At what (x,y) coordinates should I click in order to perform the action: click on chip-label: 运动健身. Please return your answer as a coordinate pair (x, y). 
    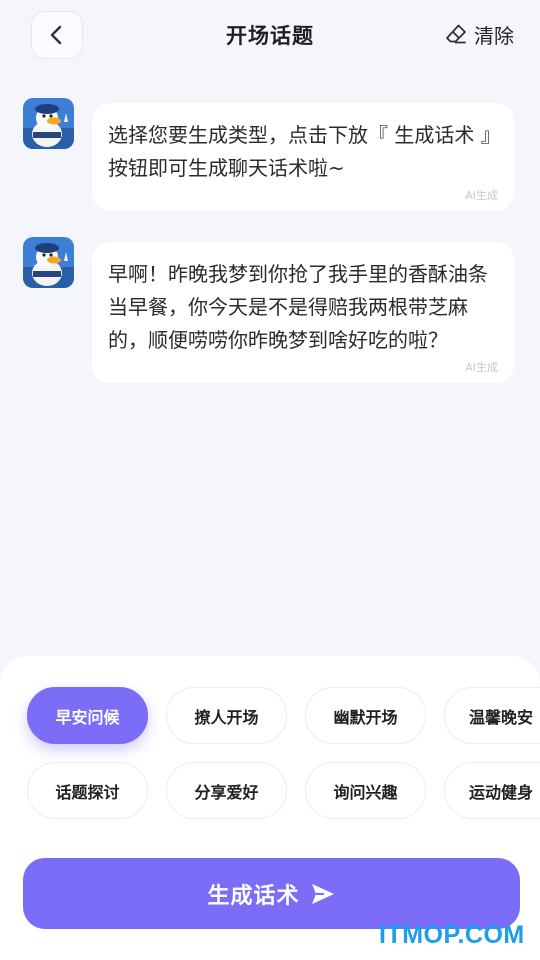
    Looking at the image, I should click on (501, 792).